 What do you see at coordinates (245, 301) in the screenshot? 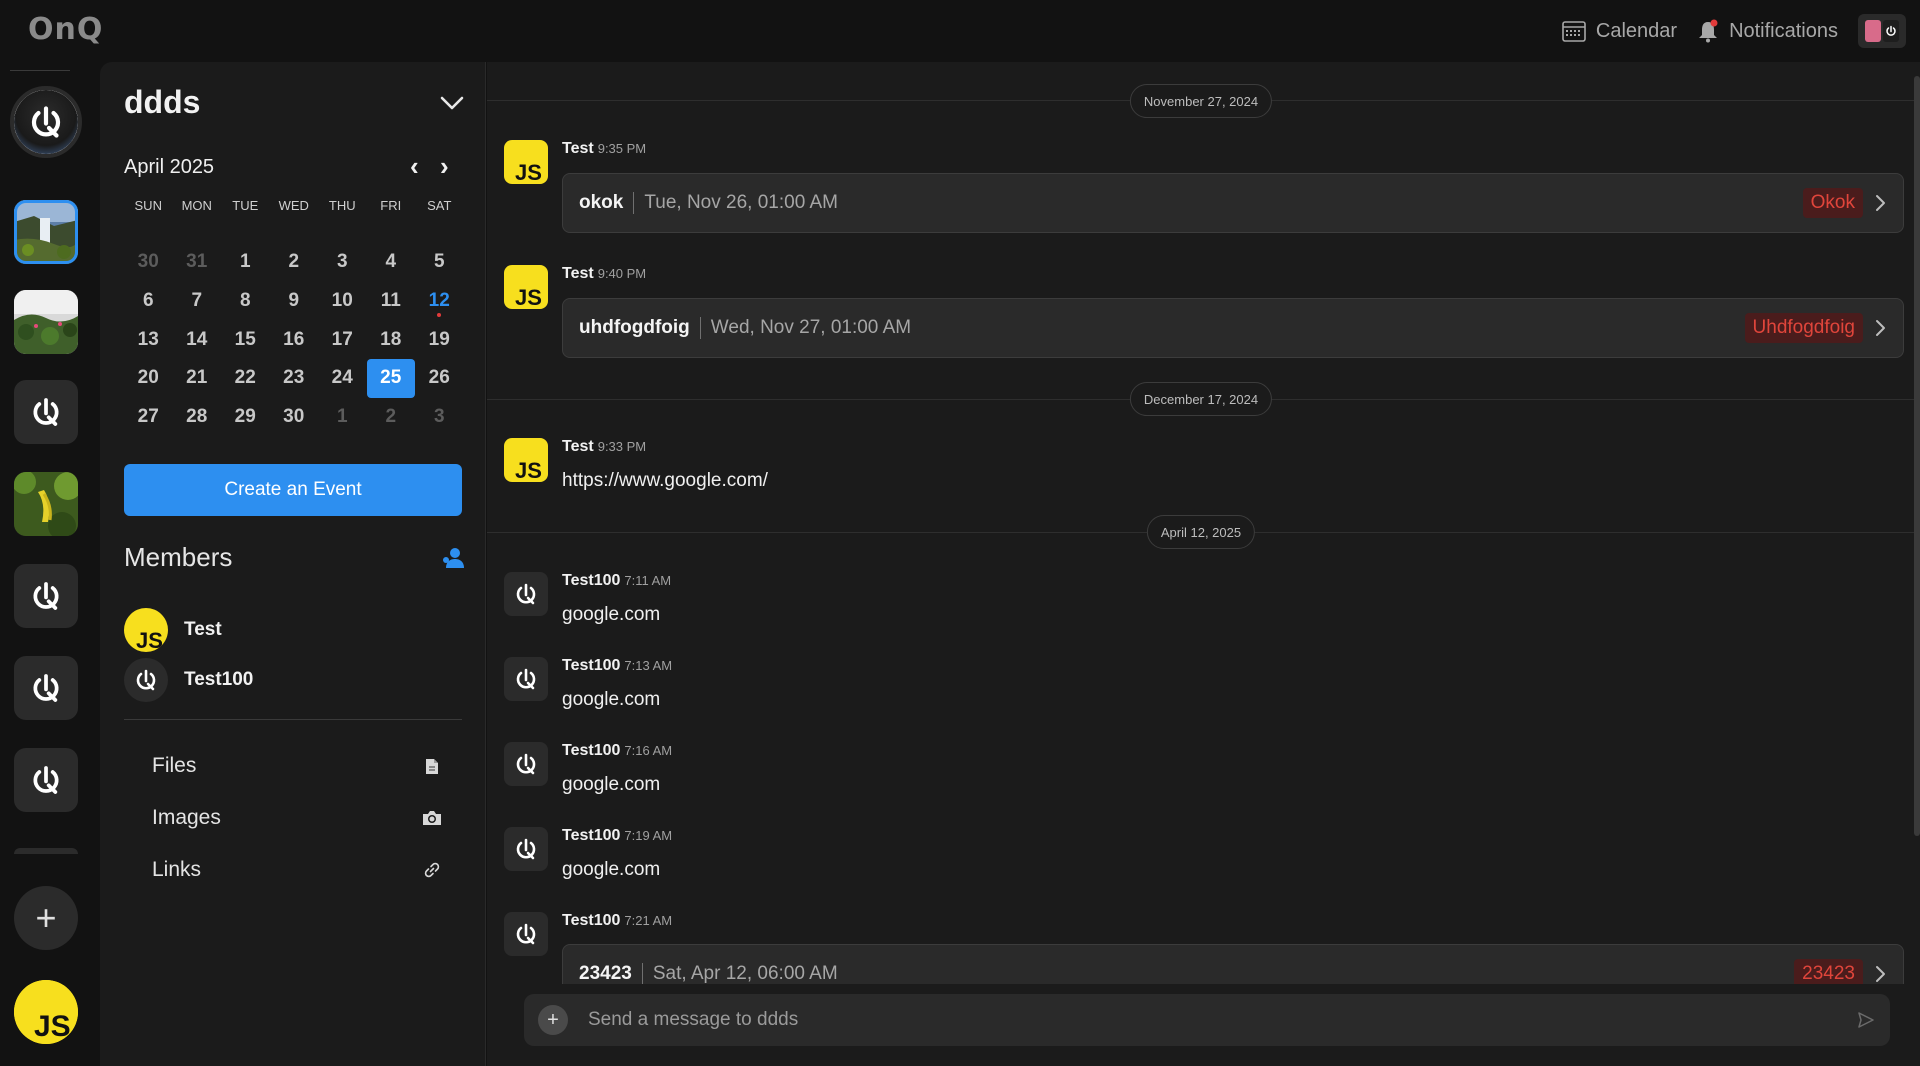
I see `calendar-day: 8` at bounding box center [245, 301].